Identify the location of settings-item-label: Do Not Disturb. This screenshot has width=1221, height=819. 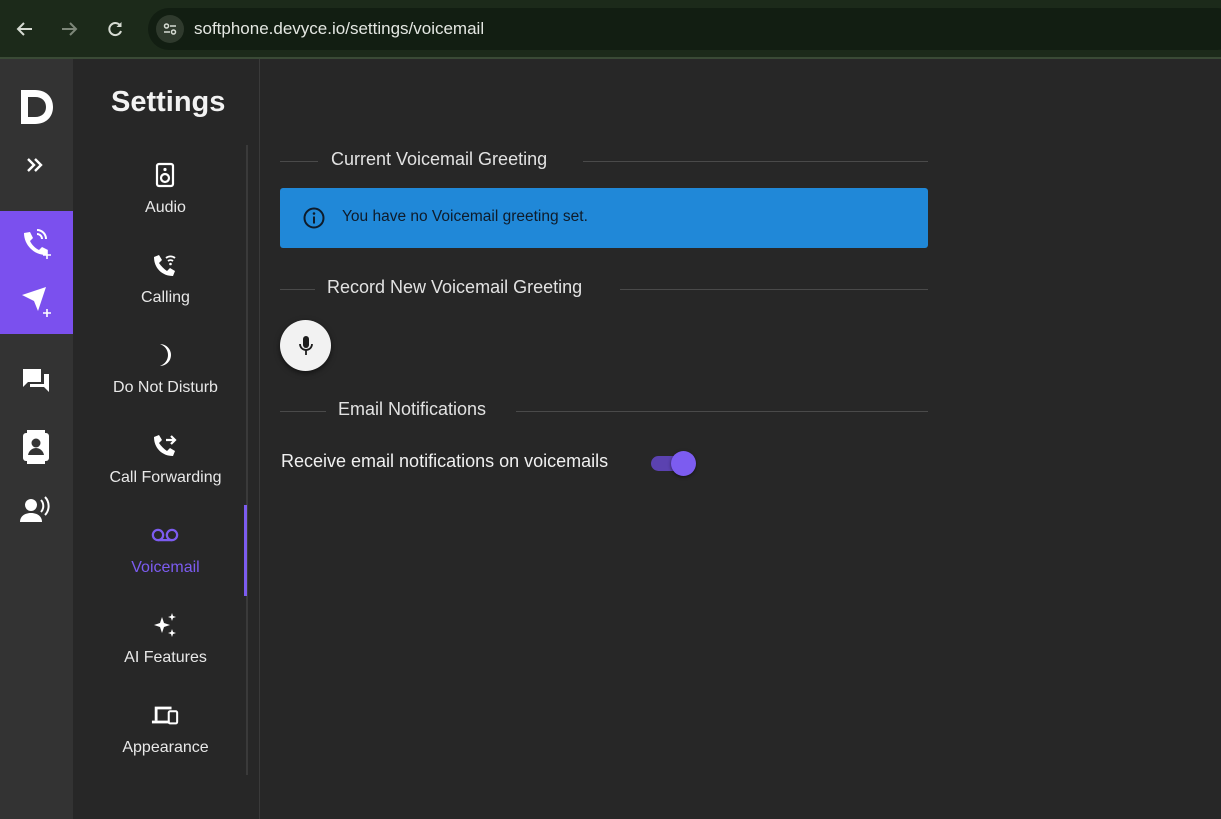
(165, 387).